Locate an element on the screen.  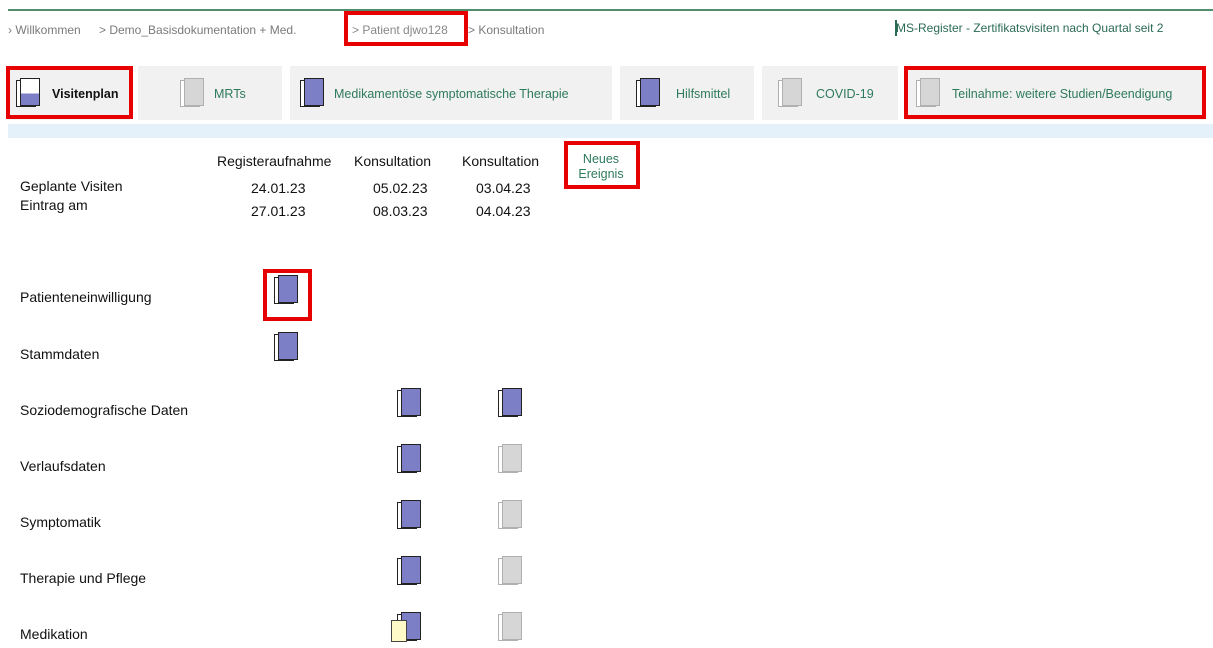
form-label: Symptomatik is located at coordinates (60, 522).